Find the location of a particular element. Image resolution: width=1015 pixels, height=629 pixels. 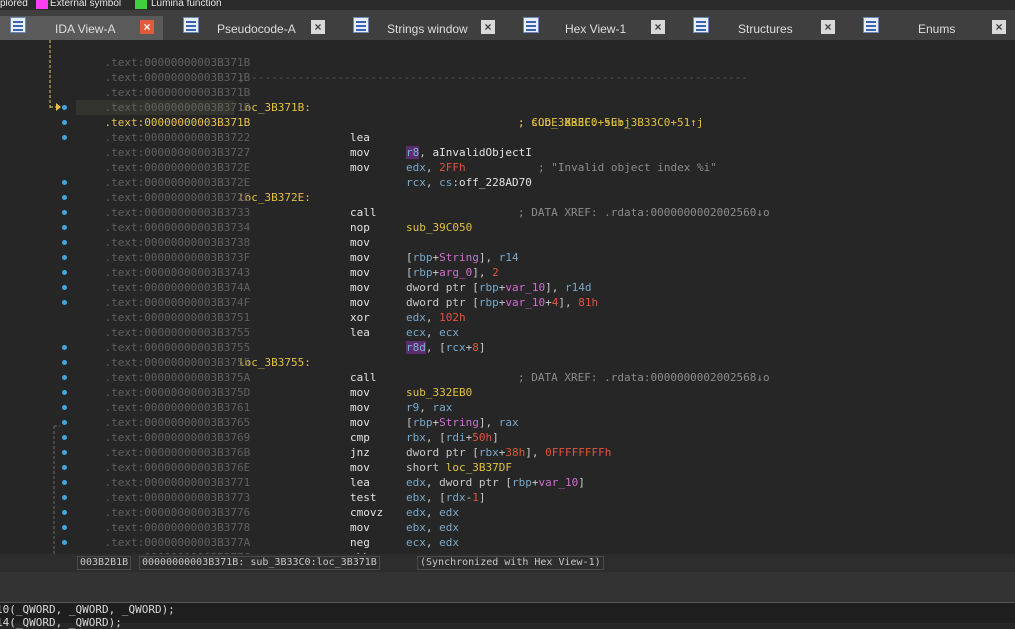

disasm-line: .text:00000000003B3778 neg ecx is located at coordinates (252, 534).